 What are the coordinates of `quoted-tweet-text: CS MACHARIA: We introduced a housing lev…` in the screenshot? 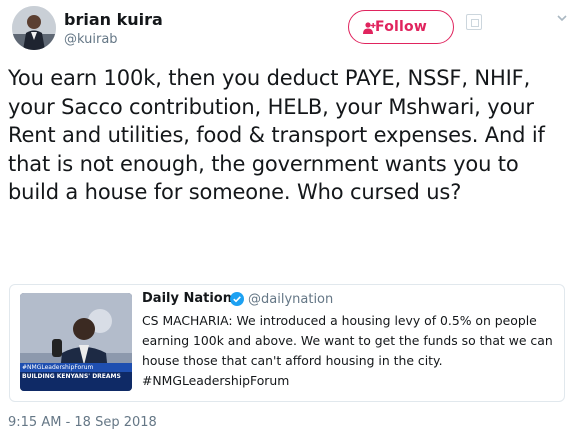 It's located at (347, 350).